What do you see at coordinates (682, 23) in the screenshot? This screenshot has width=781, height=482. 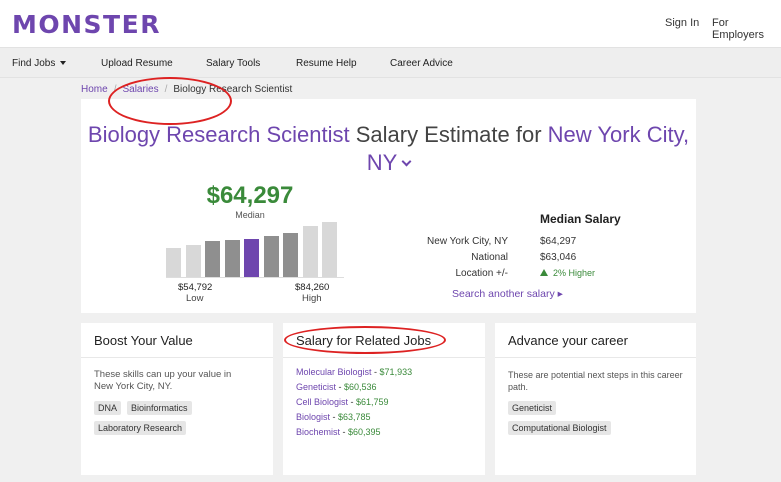 I see `sign-in-link: Sign In` at bounding box center [682, 23].